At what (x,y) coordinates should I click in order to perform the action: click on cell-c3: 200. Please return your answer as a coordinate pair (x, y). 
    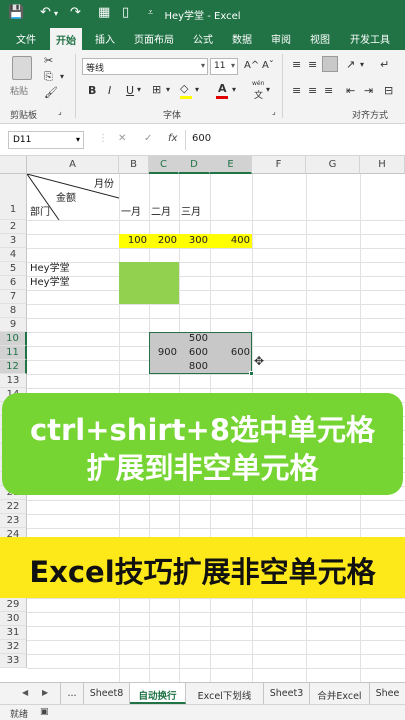
    Looking at the image, I should click on (164, 241).